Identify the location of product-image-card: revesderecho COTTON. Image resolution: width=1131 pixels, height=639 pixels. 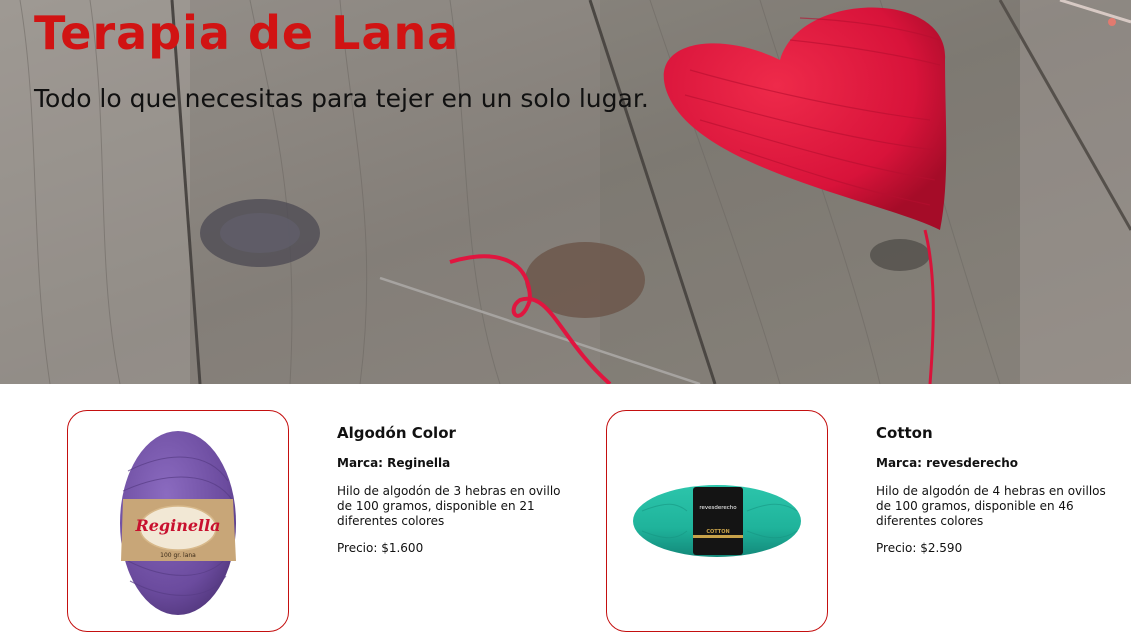
(717, 521).